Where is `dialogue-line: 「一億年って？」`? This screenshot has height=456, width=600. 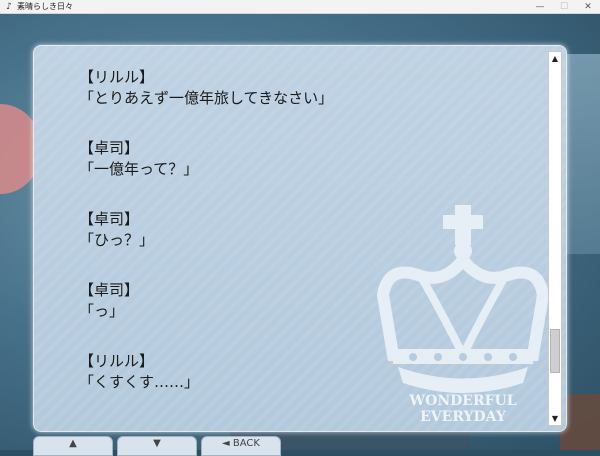 dialogue-line: 「一億年って？」 is located at coordinates (139, 169).